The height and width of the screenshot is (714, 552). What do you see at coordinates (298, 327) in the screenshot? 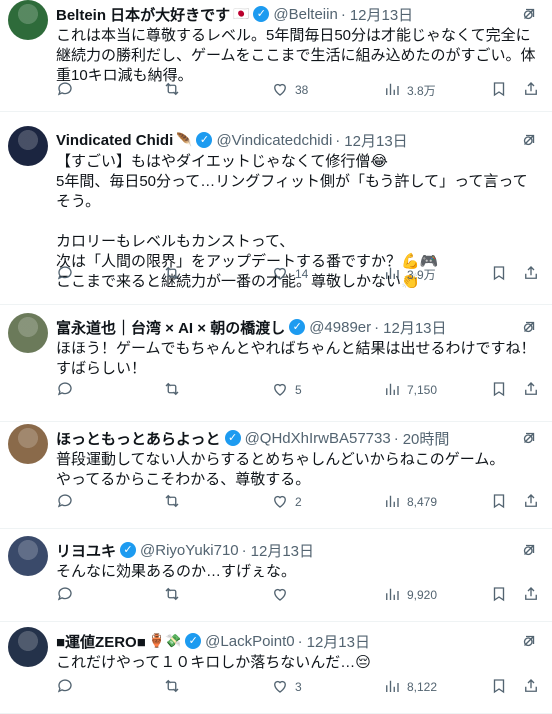
I see `tweet-header: 富永道也｜台湾 × AI × 朝の橋渡し ✓ @4989er · 12月13日` at bounding box center [298, 327].